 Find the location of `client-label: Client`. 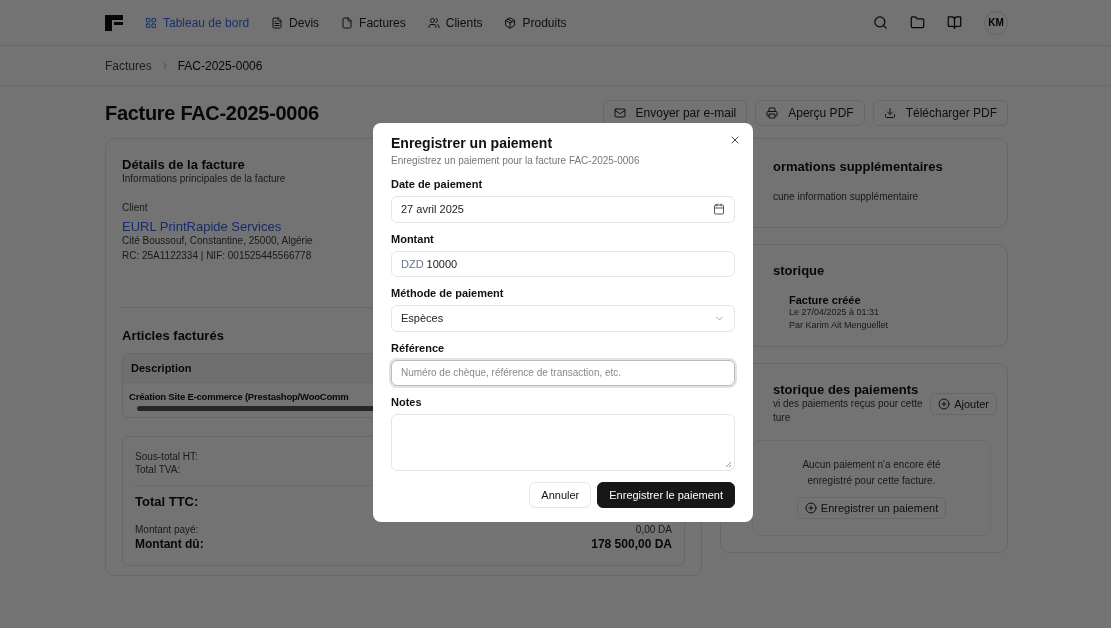

client-label: Client is located at coordinates (135, 207).